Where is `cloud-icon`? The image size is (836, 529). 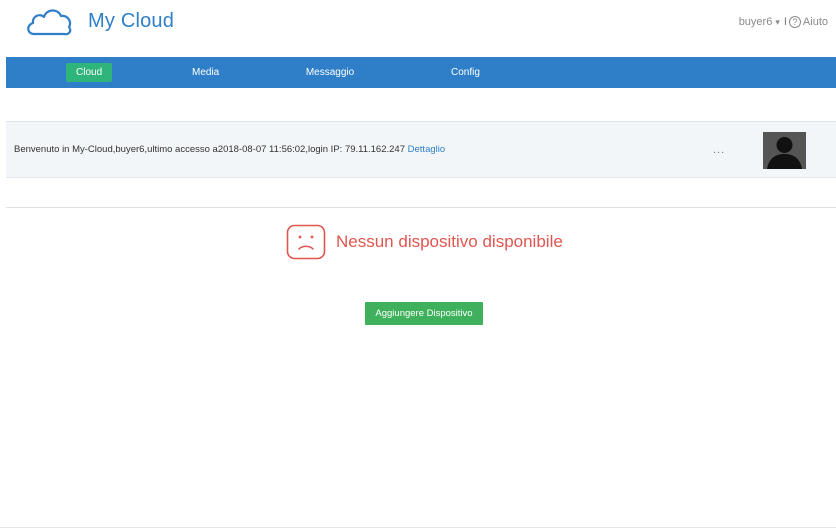
cloud-icon is located at coordinates (49, 21).